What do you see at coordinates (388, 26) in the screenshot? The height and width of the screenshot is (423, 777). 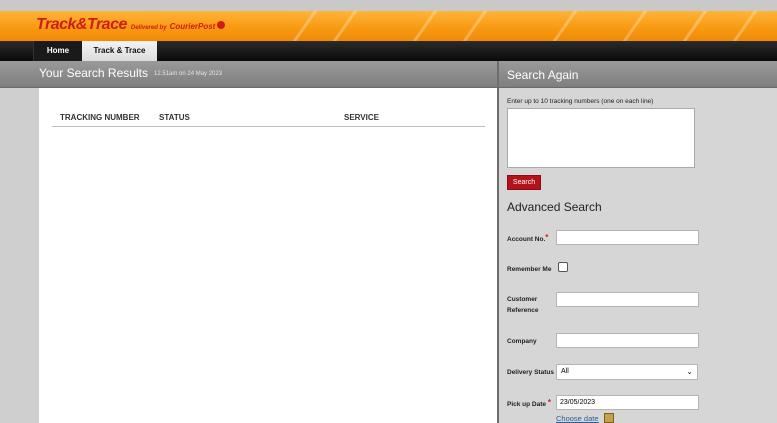 I see `header-banner: Track&Trace Delivered by CourierPost` at bounding box center [388, 26].